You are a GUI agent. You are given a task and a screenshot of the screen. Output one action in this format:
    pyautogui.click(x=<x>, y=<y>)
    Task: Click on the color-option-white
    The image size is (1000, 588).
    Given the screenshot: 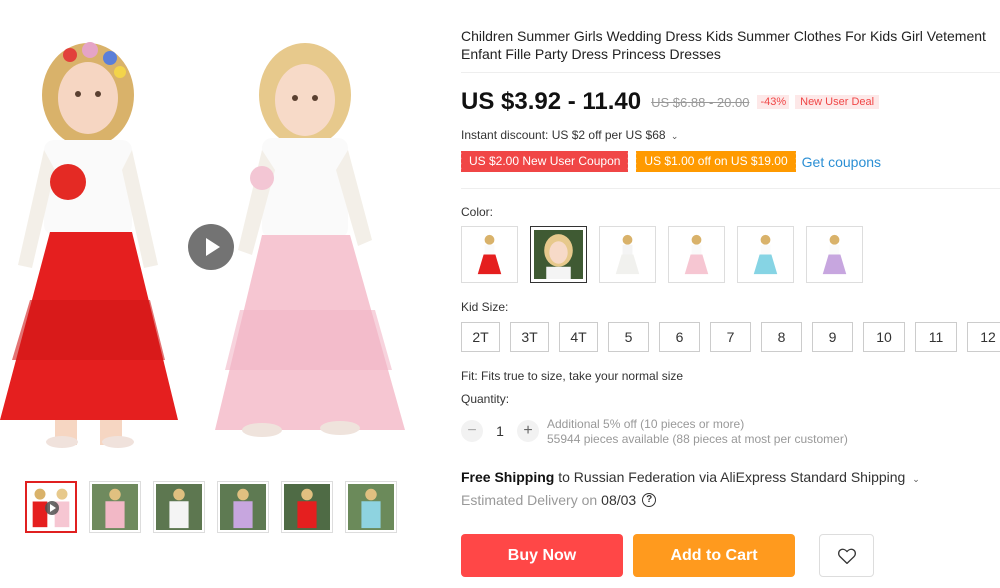 What is the action you would take?
    pyautogui.click(x=627, y=254)
    